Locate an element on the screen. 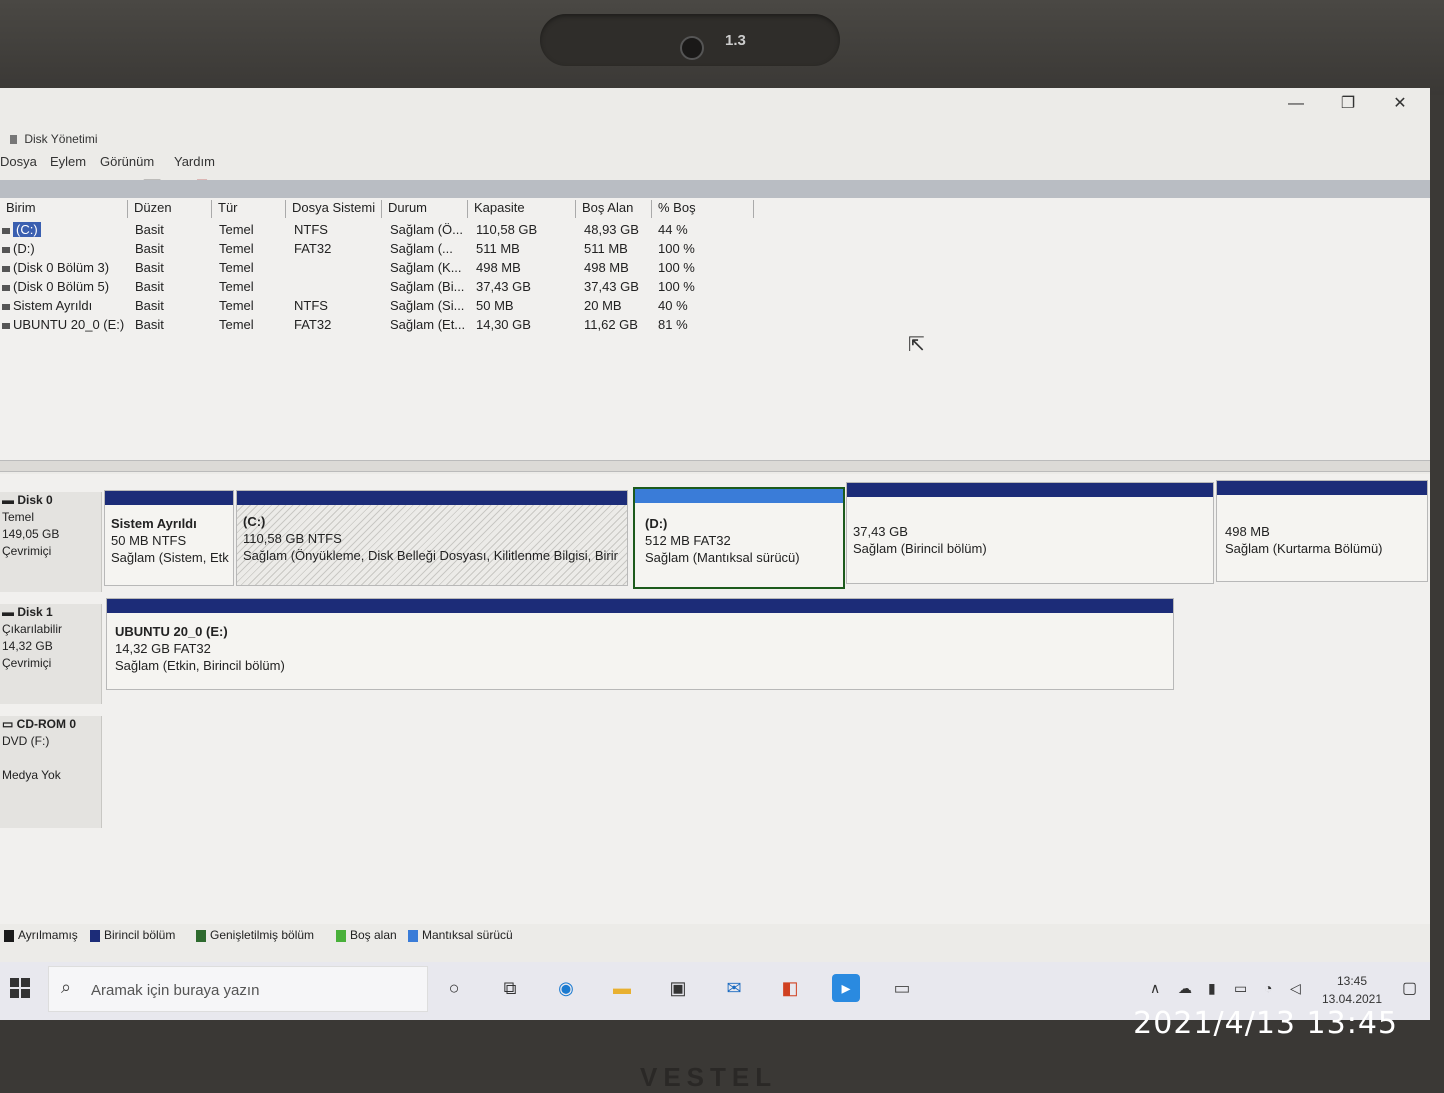 Image resolution: width=1444 pixels, height=1093 pixels. battery-icon: ▭ is located at coordinates (1240, 988).